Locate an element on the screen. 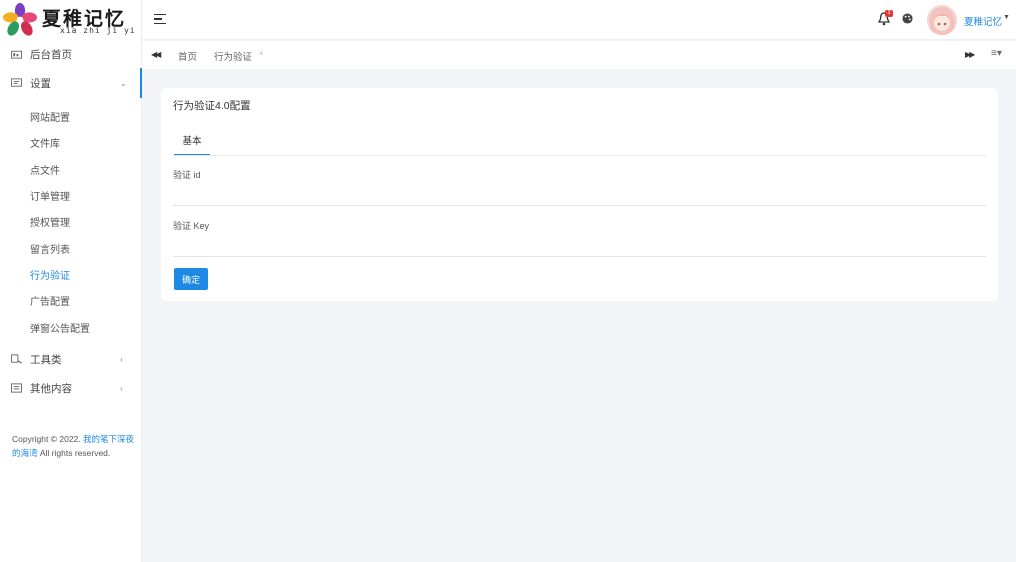 The image size is (1016, 562). submit-button: 确定 is located at coordinates (191, 279).